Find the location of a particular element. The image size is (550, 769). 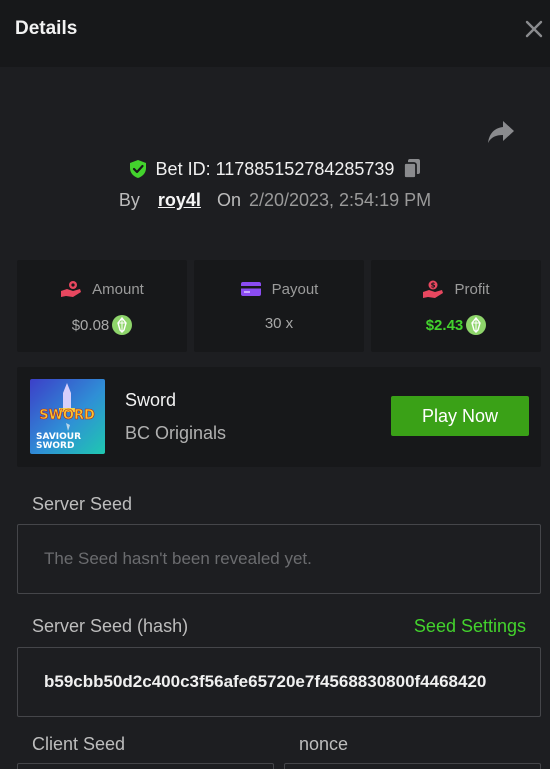

server-seed-field: The Seed hasn't been revealed yet. is located at coordinates (279, 559).